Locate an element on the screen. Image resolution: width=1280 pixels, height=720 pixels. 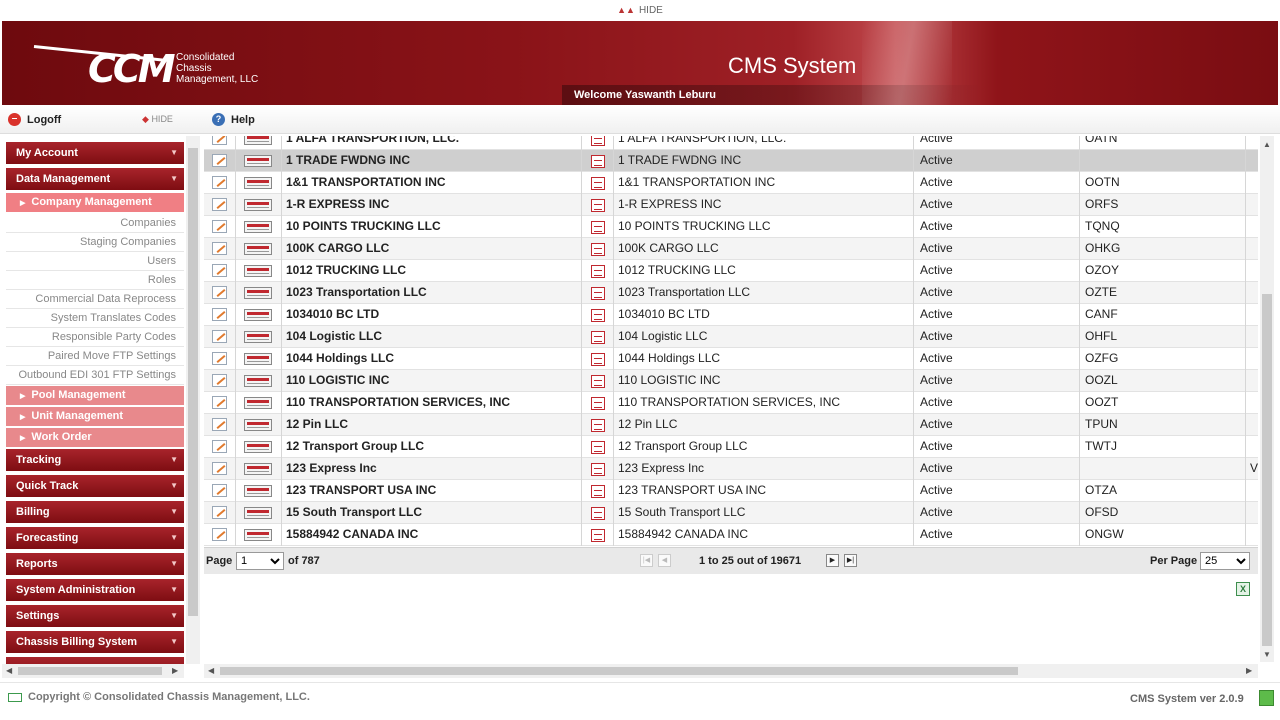
table-row: 12 Pin LLC 12 Pin LLC Active TPUN is located at coordinates (731, 425).